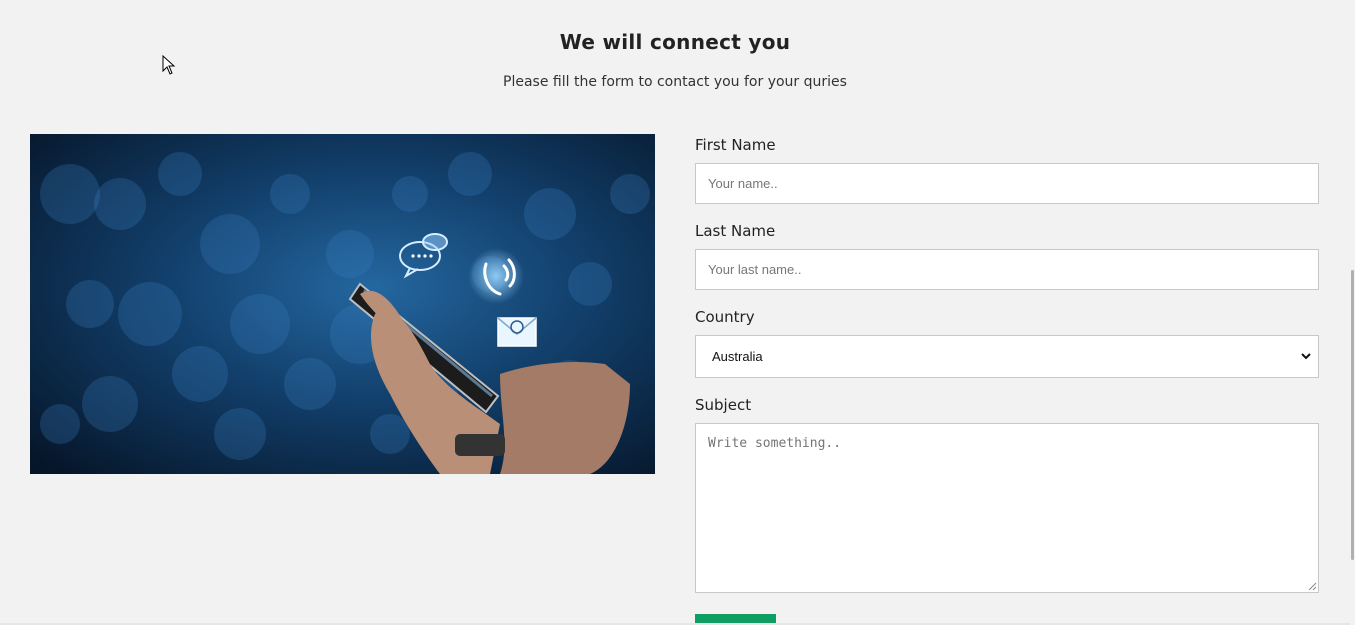 This screenshot has height=625, width=1355. What do you see at coordinates (725, 317) in the screenshot?
I see `country-label: Country` at bounding box center [725, 317].